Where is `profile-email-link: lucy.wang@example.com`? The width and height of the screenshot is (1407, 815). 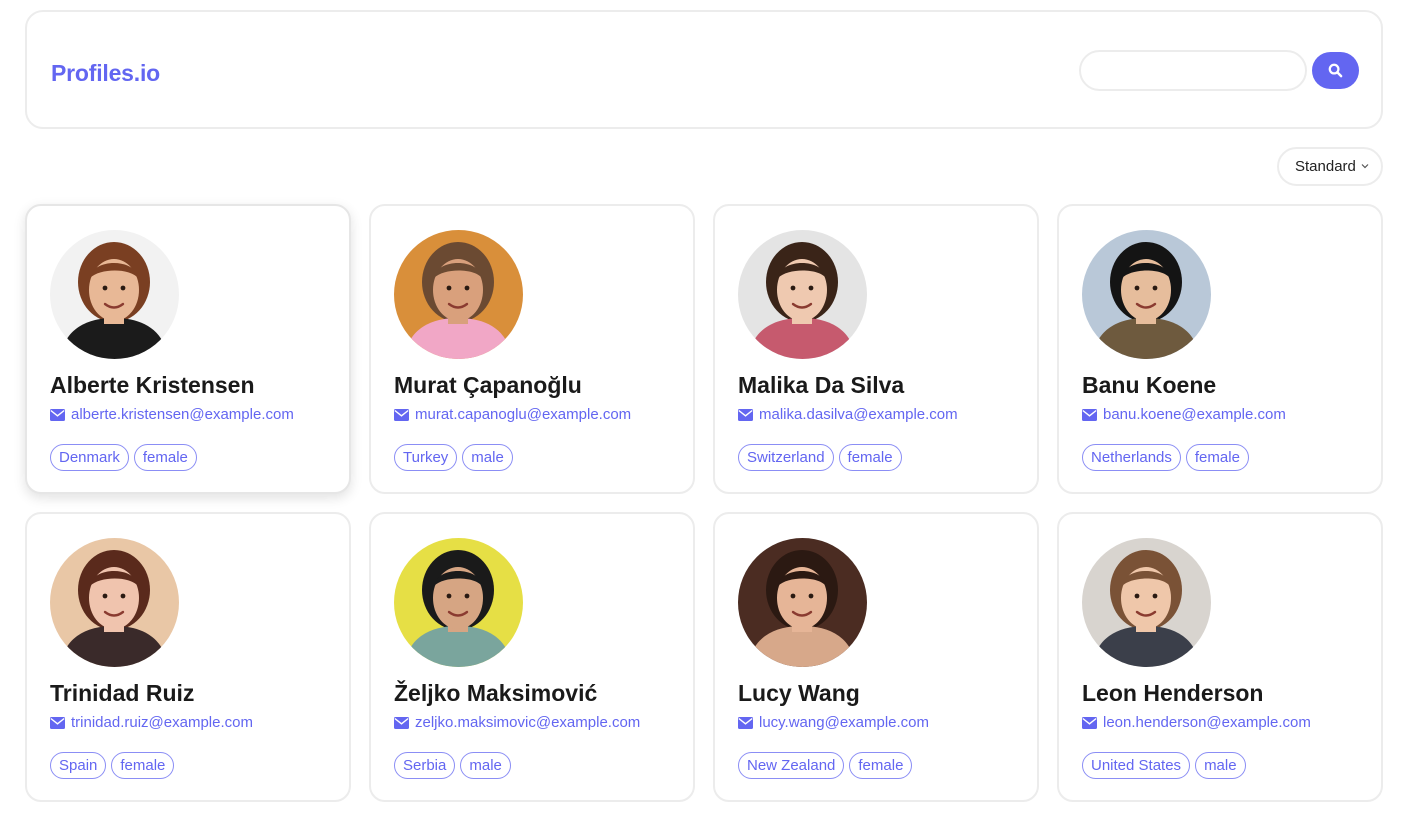
profile-email-link: lucy.wang@example.com is located at coordinates (833, 722).